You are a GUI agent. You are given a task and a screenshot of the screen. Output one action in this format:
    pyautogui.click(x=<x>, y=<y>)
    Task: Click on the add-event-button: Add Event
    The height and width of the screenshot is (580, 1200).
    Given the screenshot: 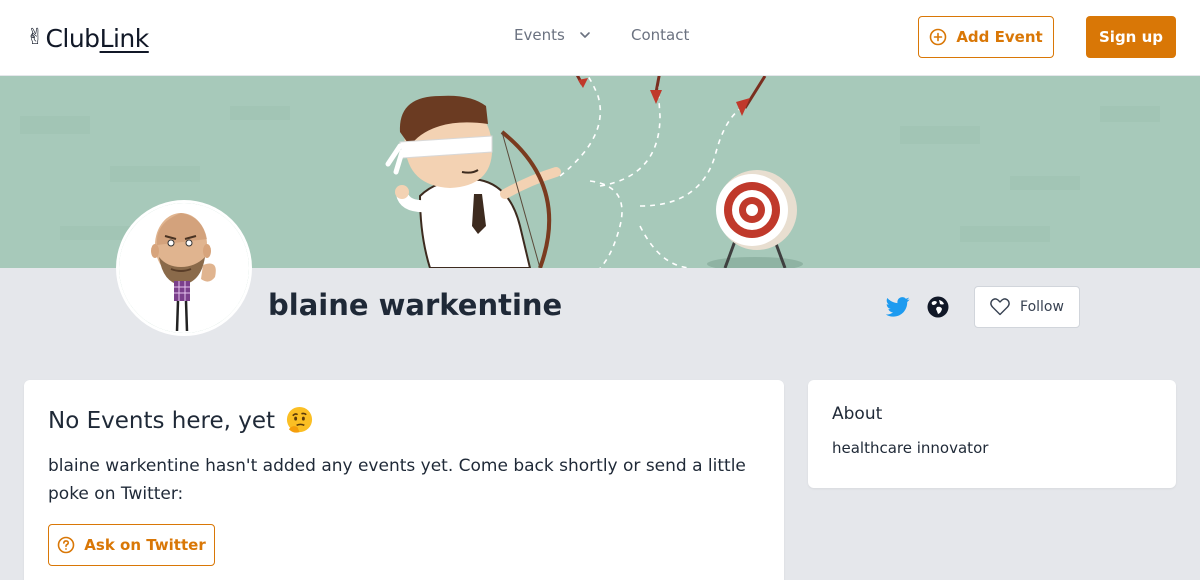 What is the action you would take?
    pyautogui.click(x=986, y=37)
    